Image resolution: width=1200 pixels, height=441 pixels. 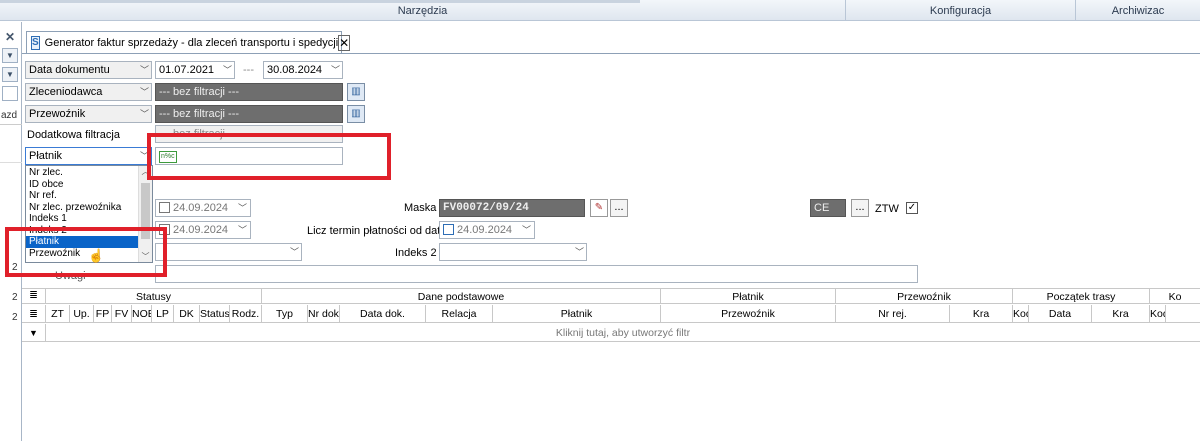 I want to click on column-header: Nr rej., so click(x=893, y=313).